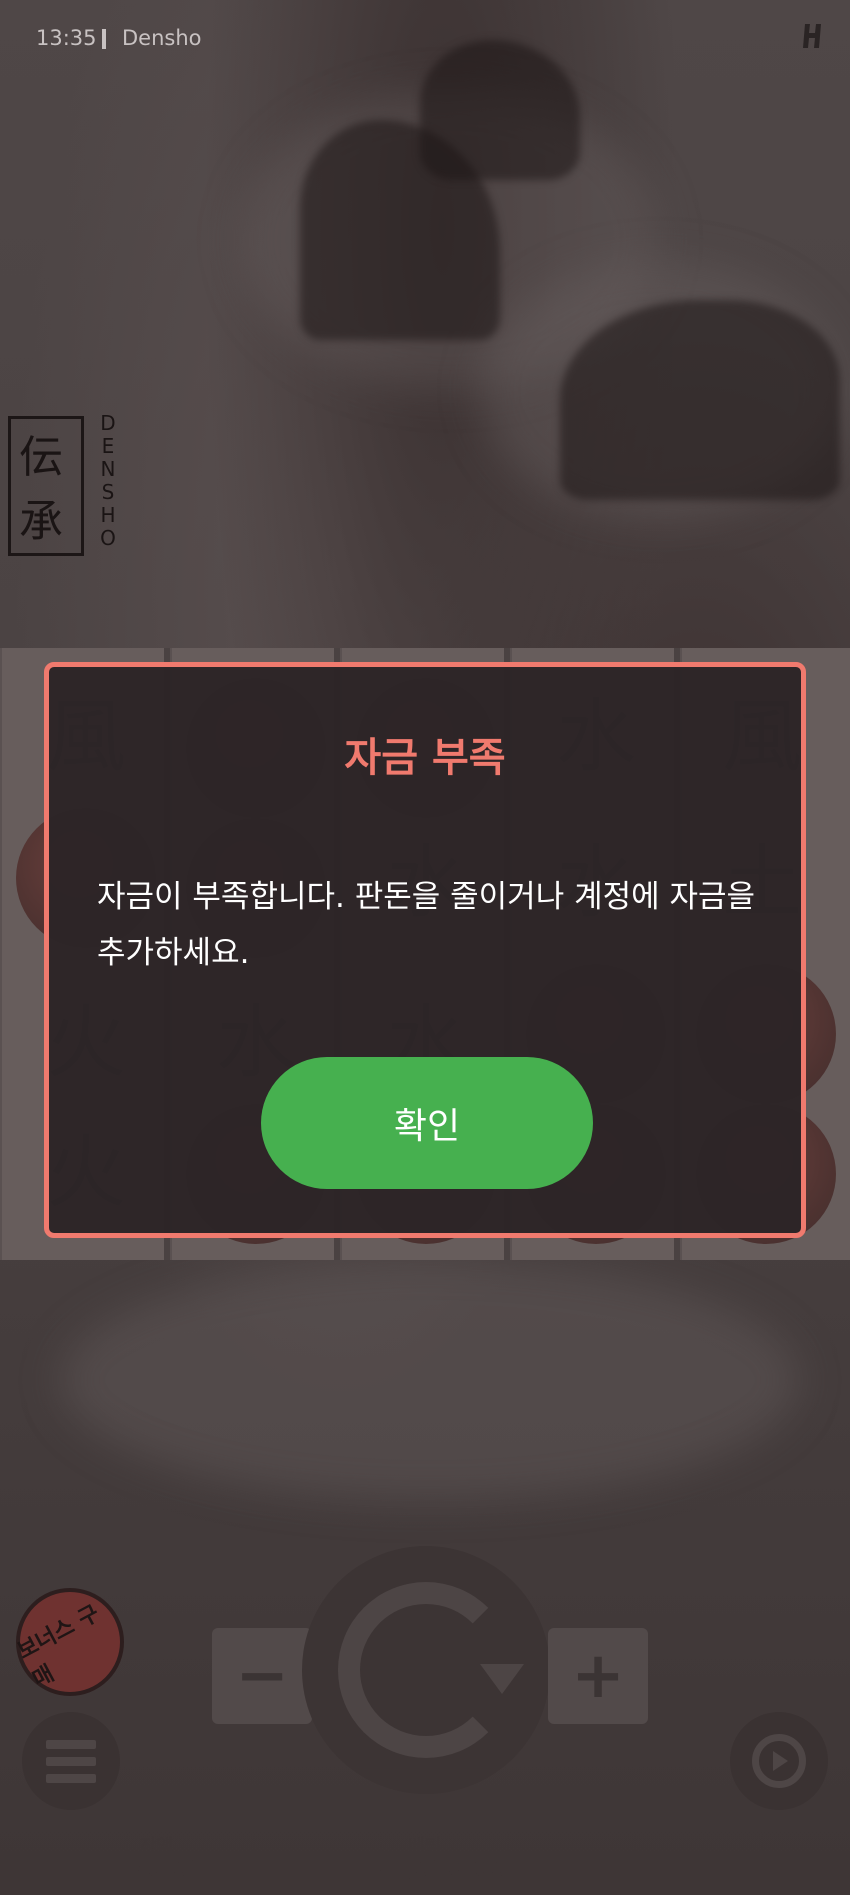 This screenshot has width=850, height=1895. Describe the element at coordinates (502, 1679) in the screenshot. I see `spin-arrow-icon` at that location.